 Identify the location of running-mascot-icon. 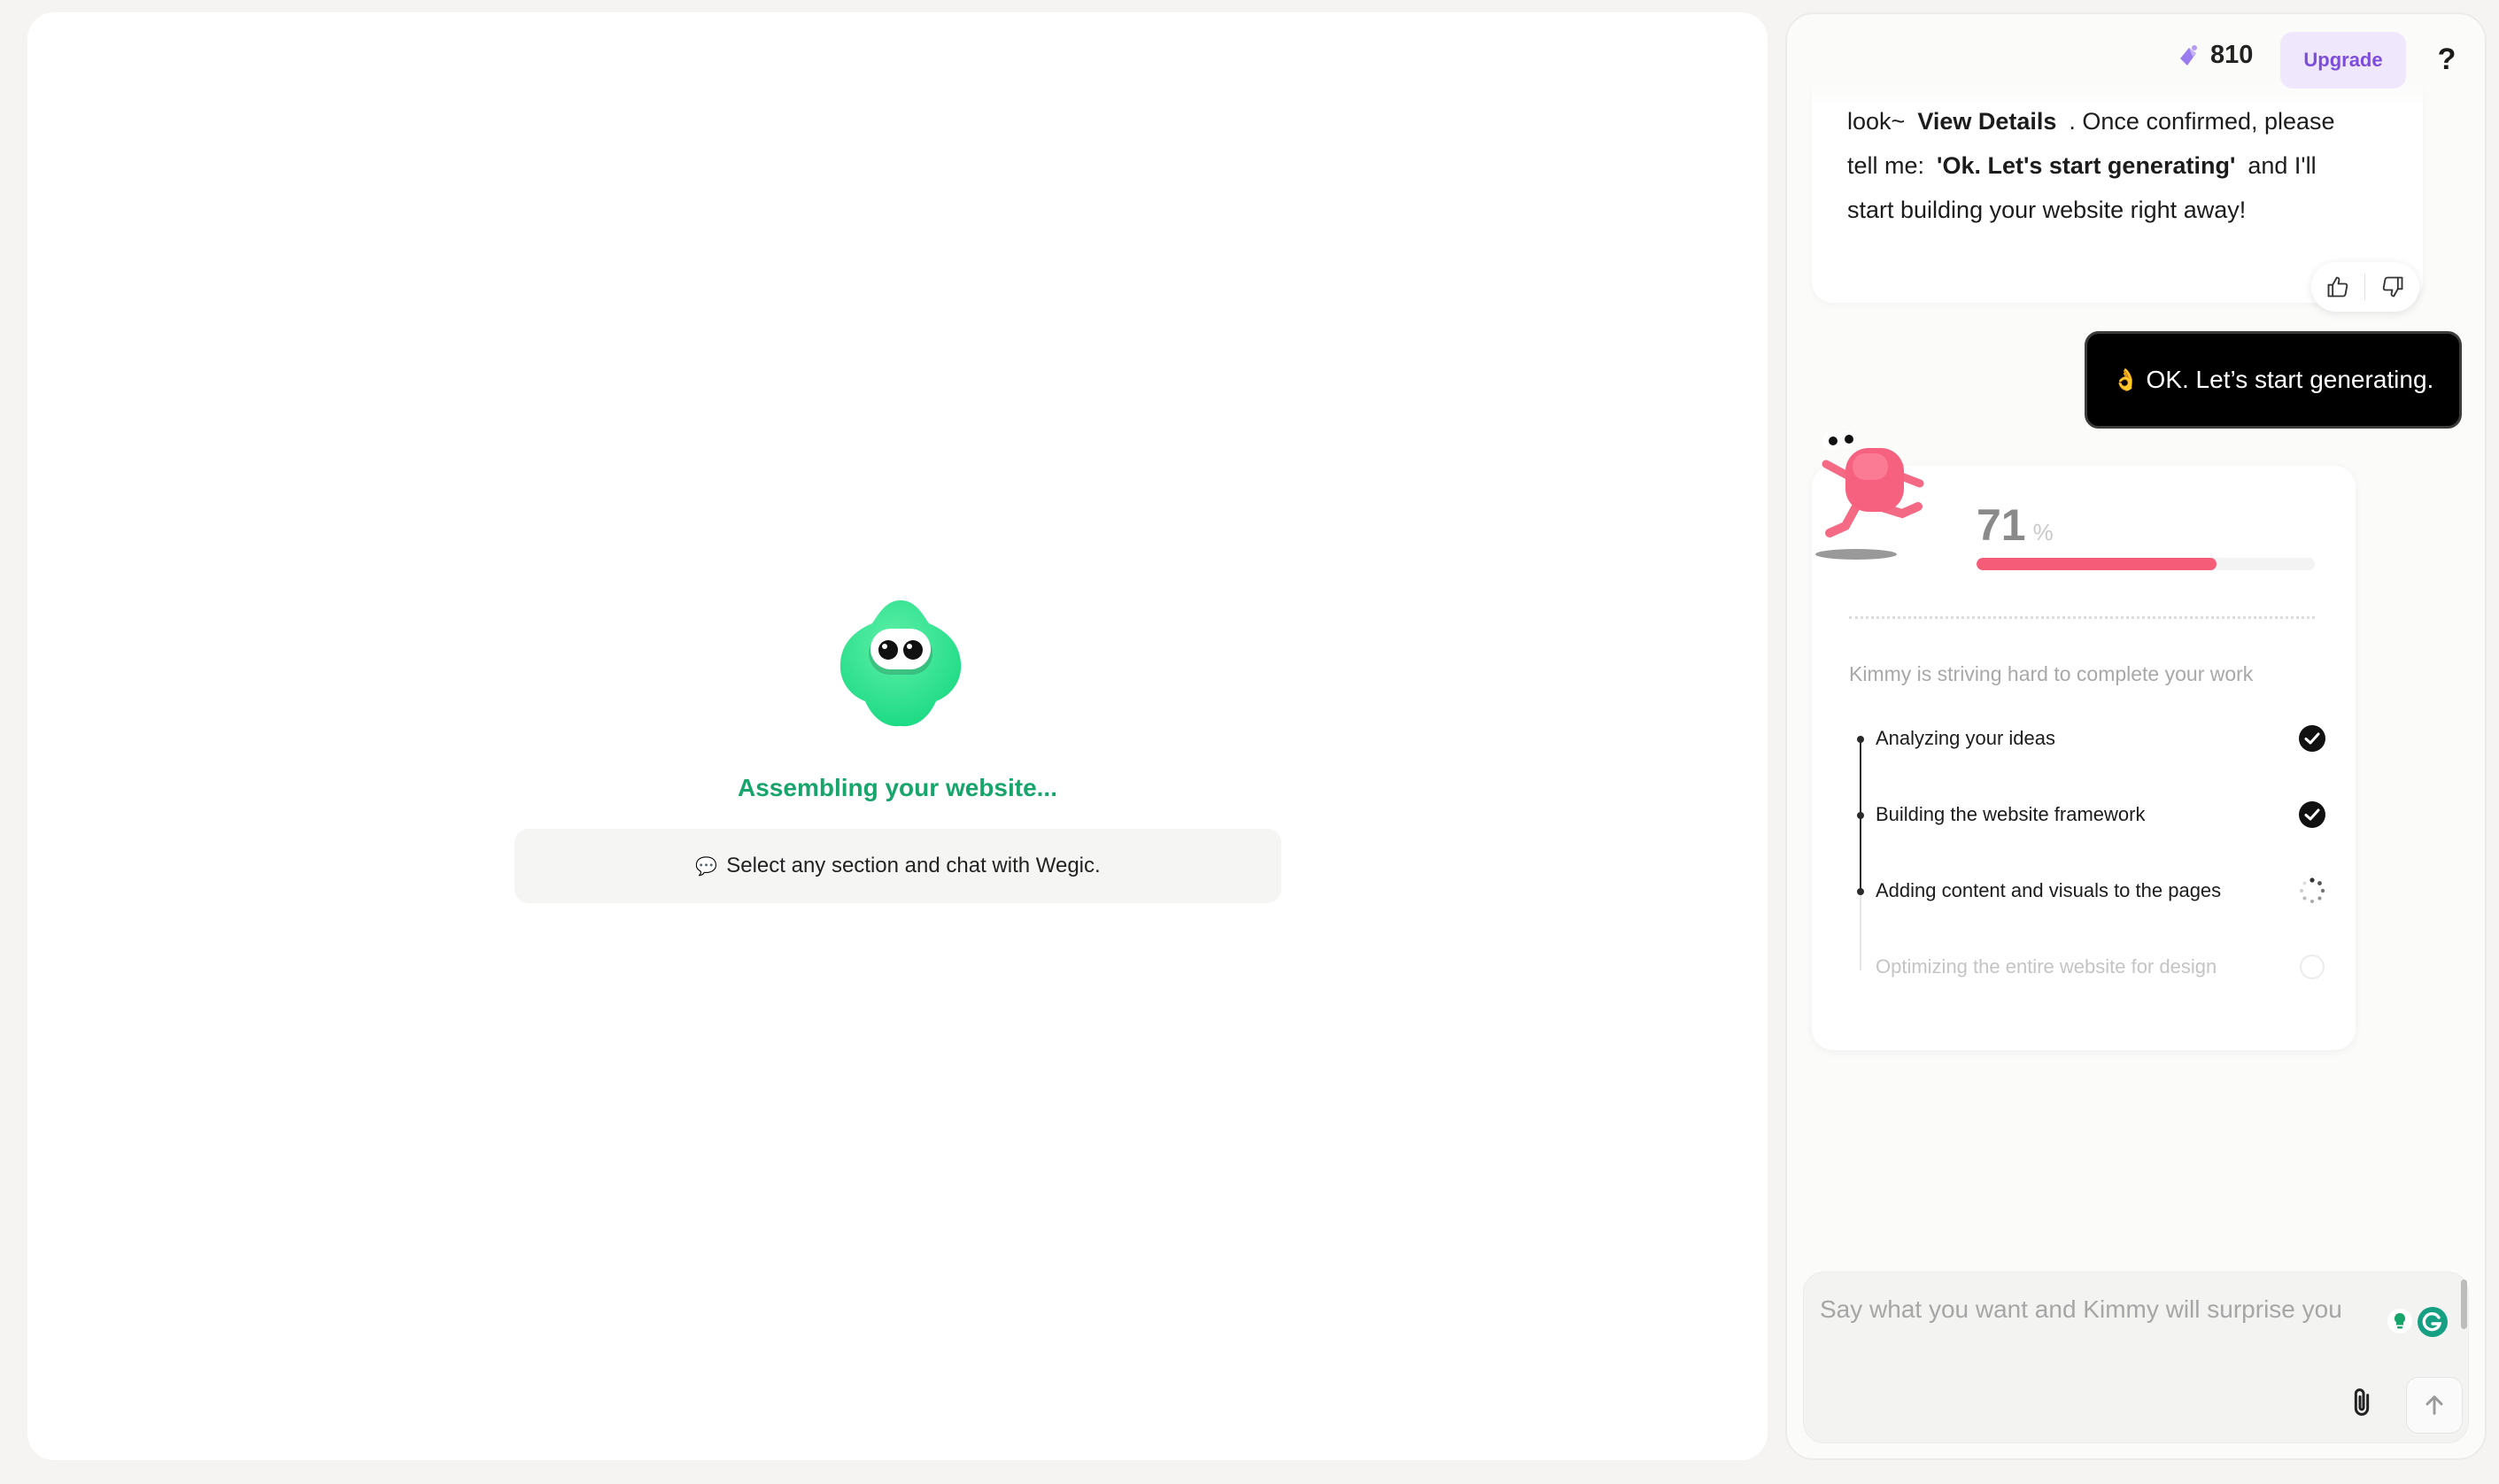
(1869, 495).